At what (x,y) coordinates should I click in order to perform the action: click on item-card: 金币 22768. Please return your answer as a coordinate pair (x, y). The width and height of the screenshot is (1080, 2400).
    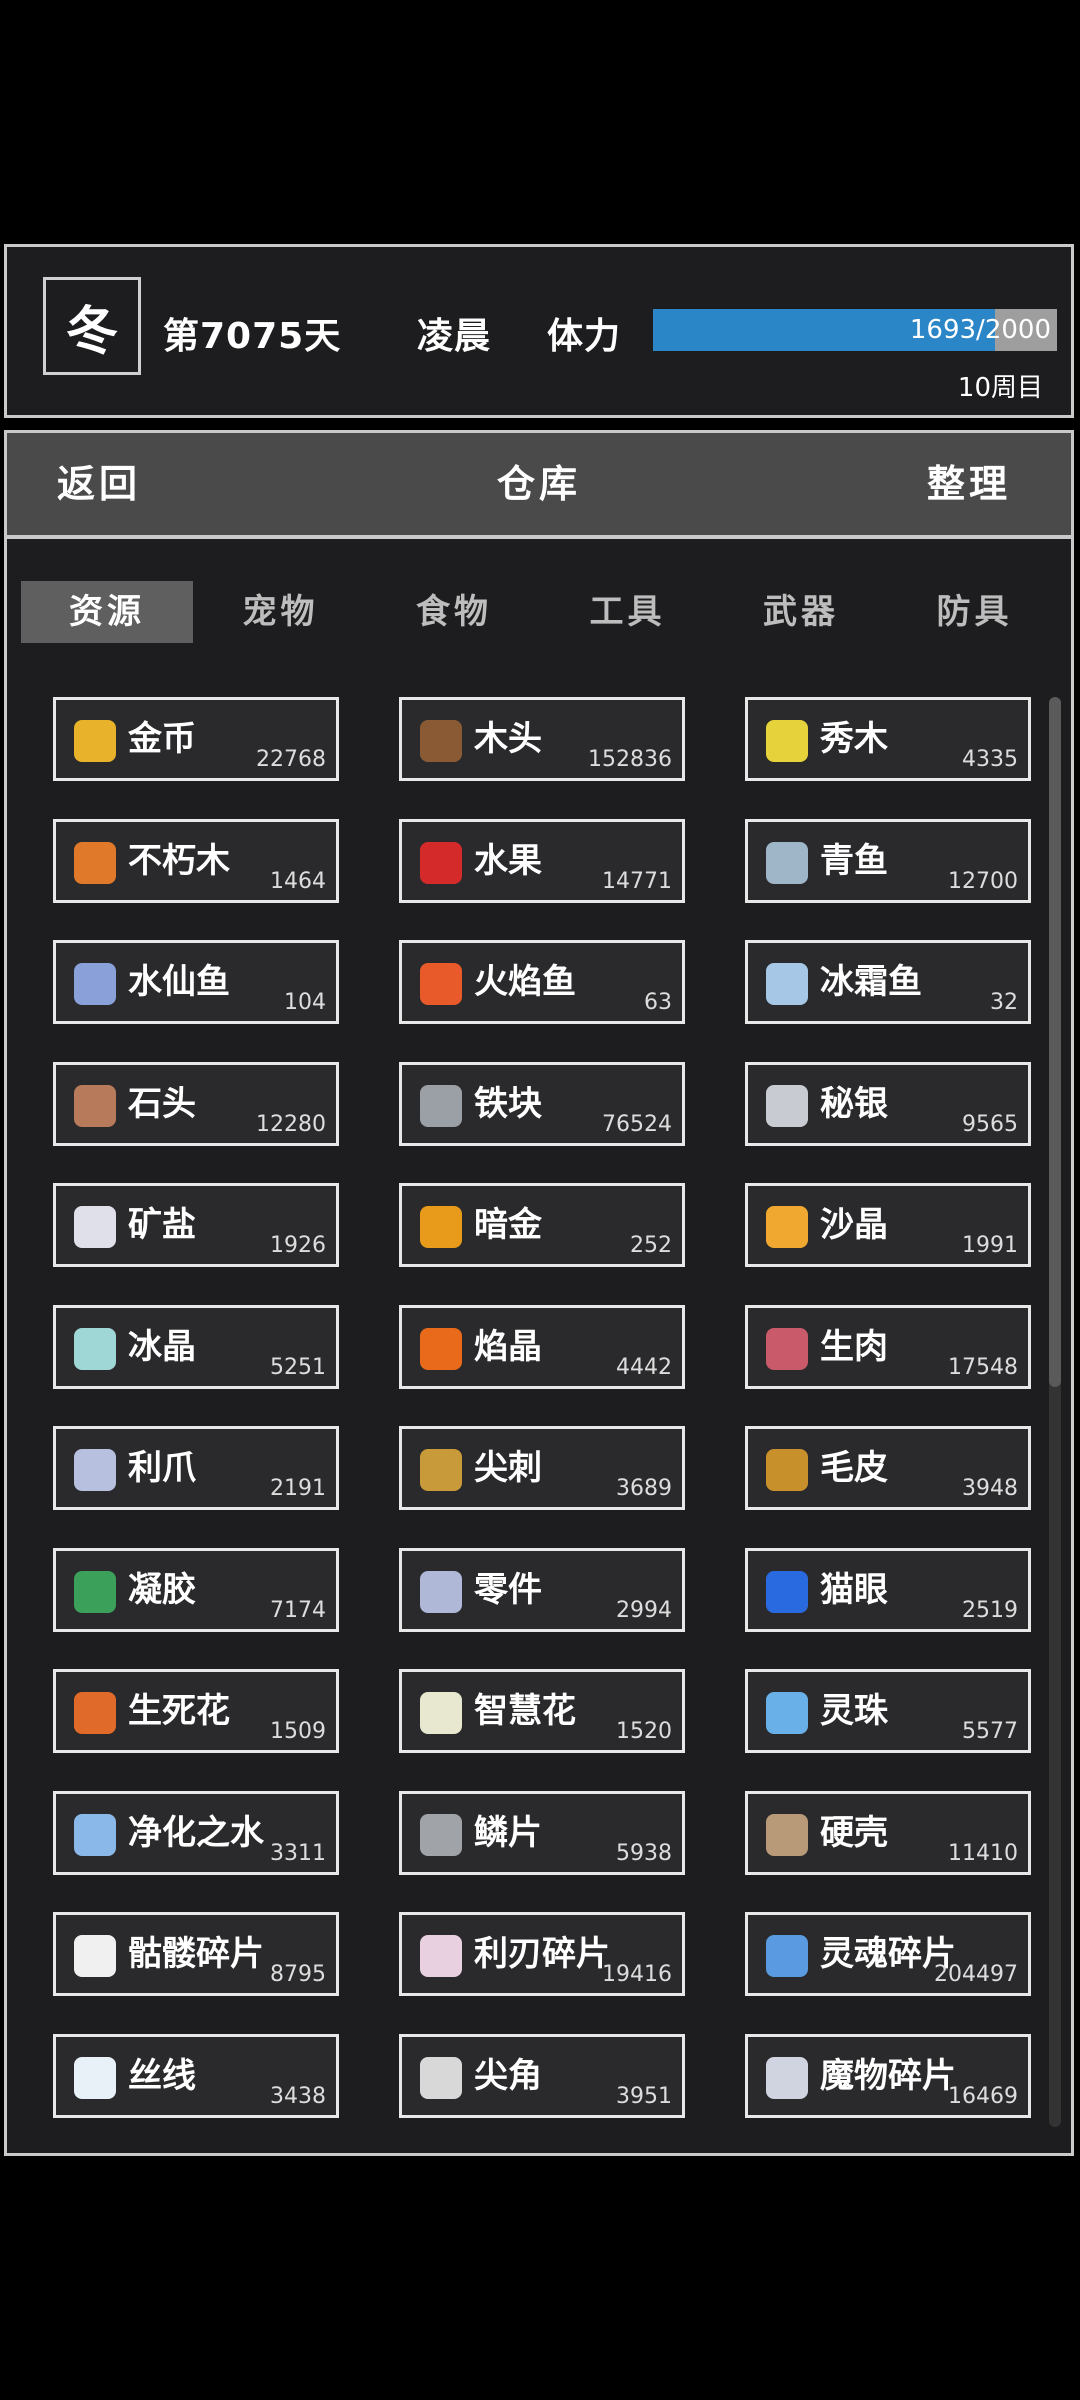
    Looking at the image, I should click on (196, 739).